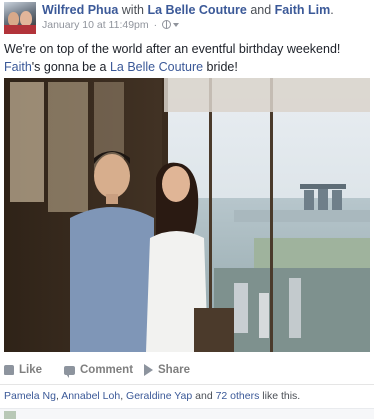  Describe the element at coordinates (303, 10) in the screenshot. I see `tagged-person-link: Faith Lim` at that location.